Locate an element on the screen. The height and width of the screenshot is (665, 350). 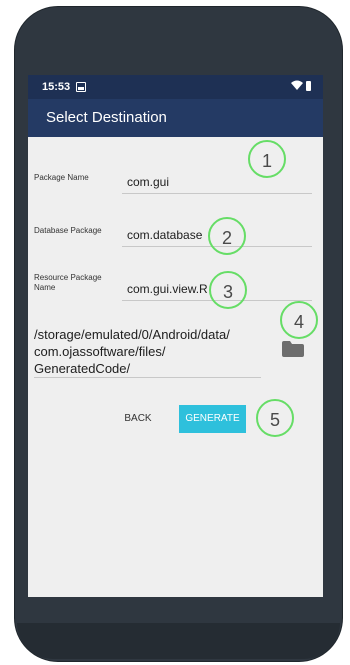
output-path-line: com.ojassoftware/files/ is located at coordinates (100, 351).